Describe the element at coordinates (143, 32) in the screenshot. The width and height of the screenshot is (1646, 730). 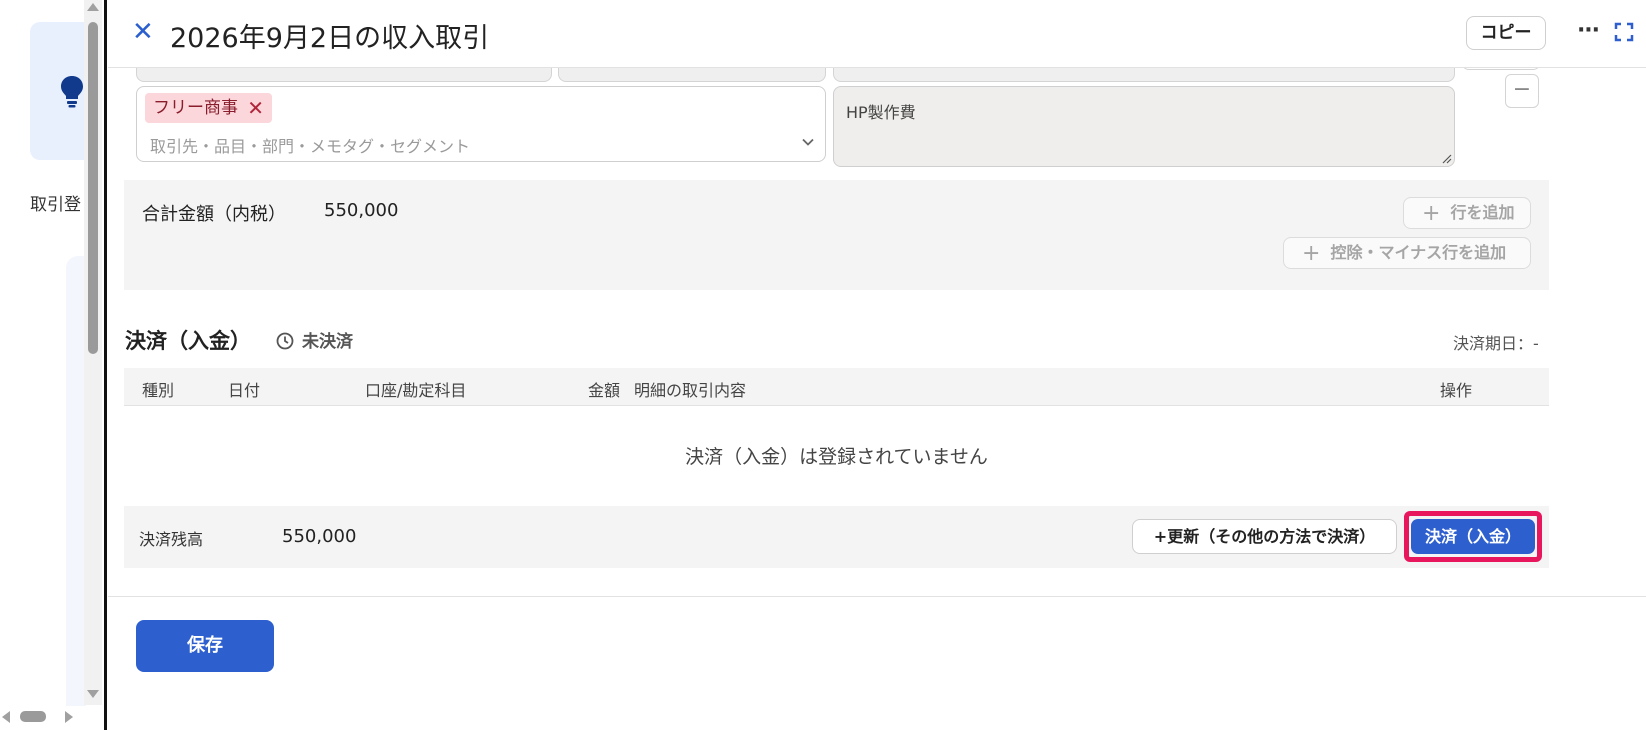
I see `close-icon: ✕` at that location.